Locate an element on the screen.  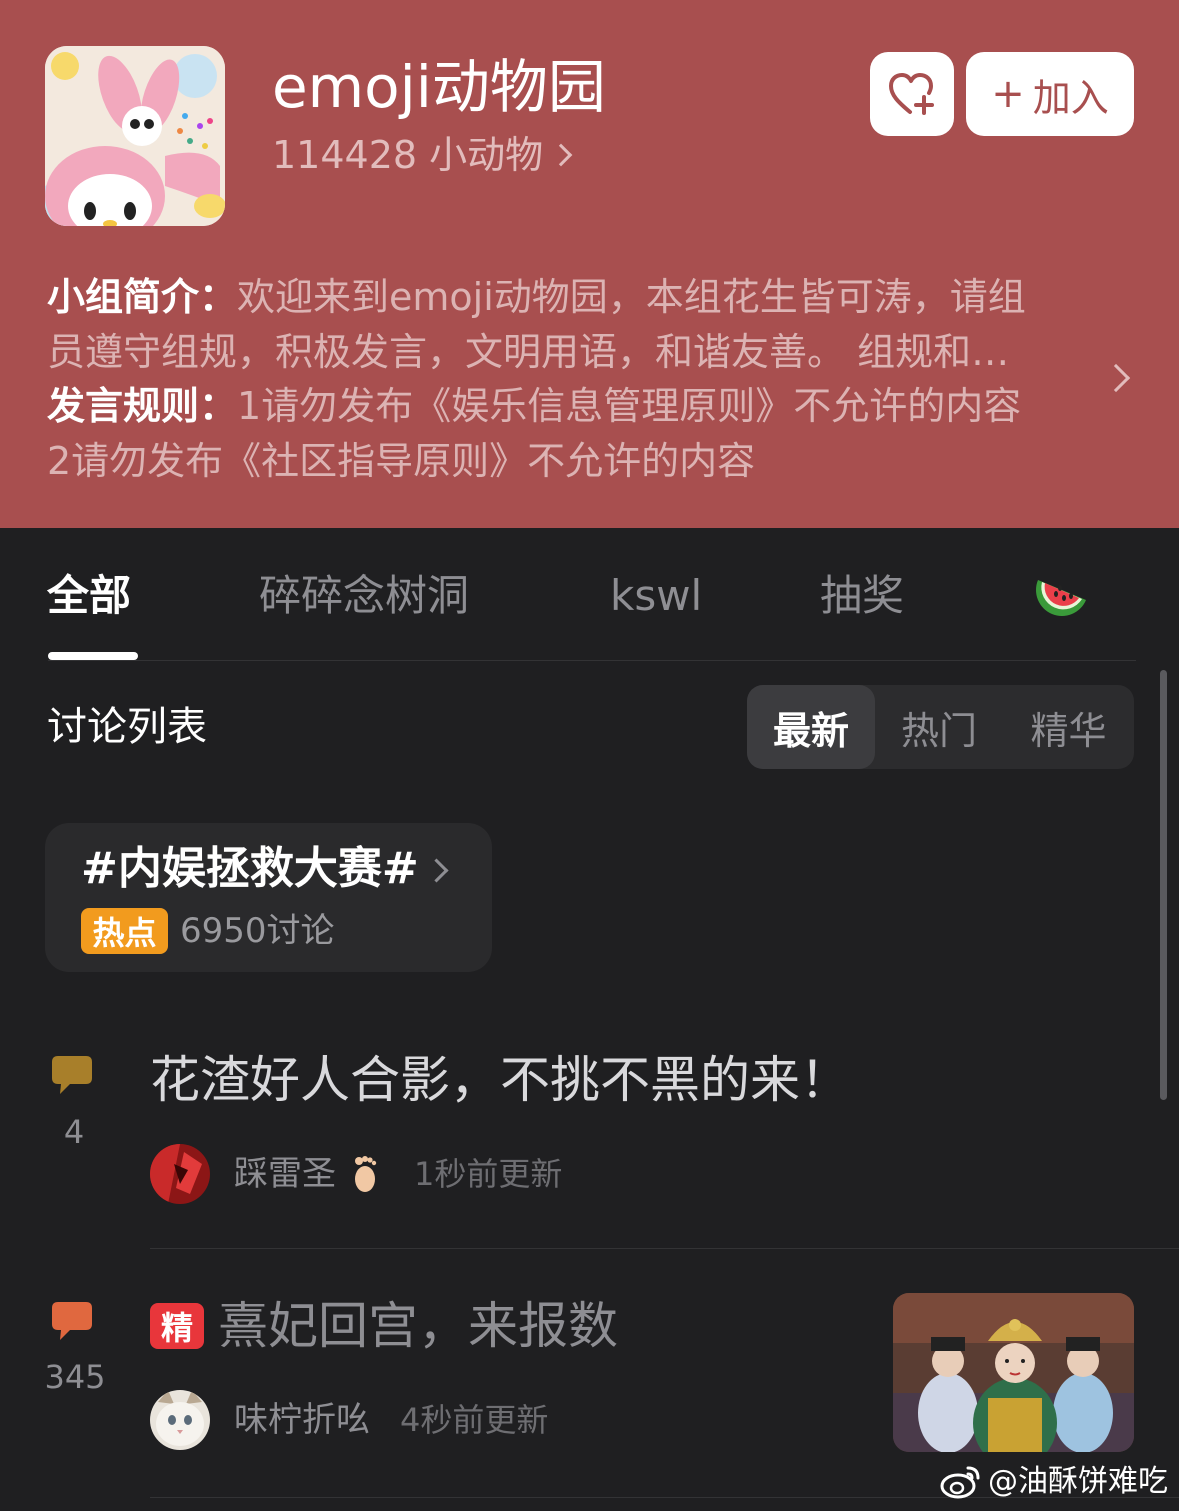
sort-hot: 热门 is located at coordinates (939, 727).